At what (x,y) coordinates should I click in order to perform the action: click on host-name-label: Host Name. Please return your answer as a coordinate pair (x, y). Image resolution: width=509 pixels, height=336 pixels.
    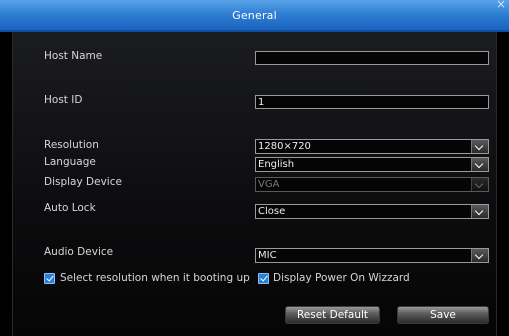
    Looking at the image, I should click on (73, 56).